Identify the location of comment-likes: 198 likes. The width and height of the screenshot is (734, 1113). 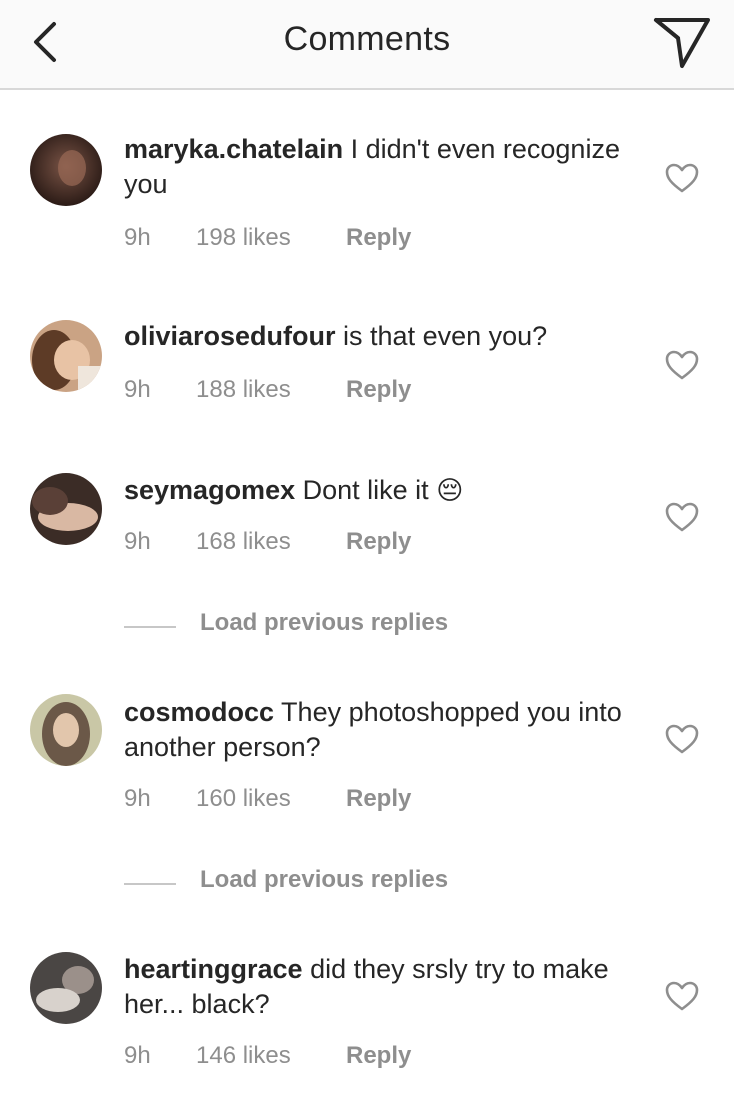
(271, 238).